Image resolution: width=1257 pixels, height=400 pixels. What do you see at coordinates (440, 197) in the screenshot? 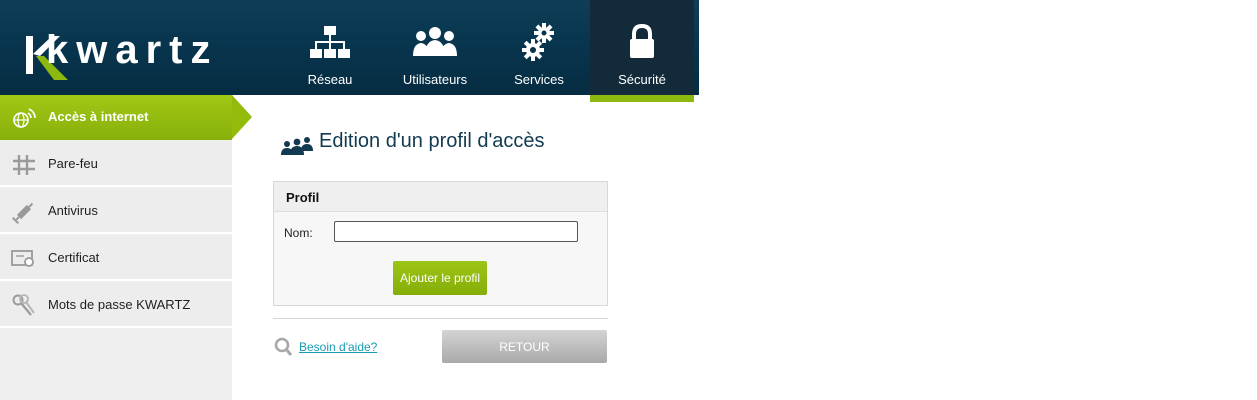
I see `panel-heading: Profil` at bounding box center [440, 197].